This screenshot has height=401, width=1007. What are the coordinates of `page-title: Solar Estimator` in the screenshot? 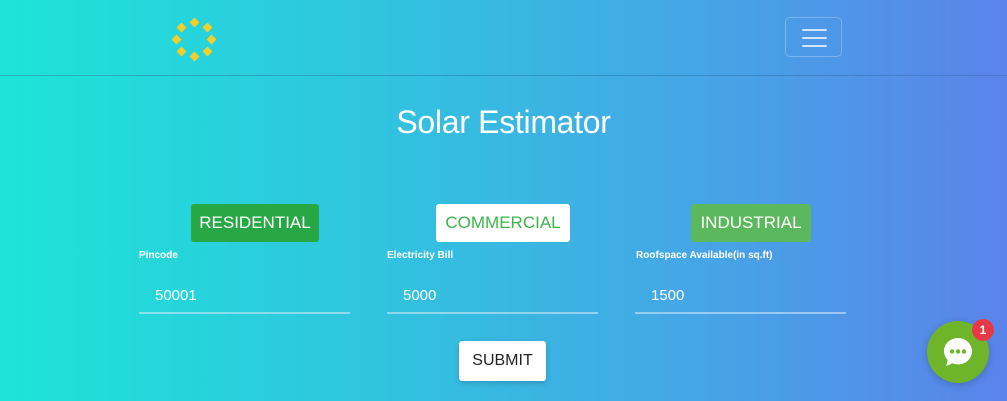 It's located at (503, 122).